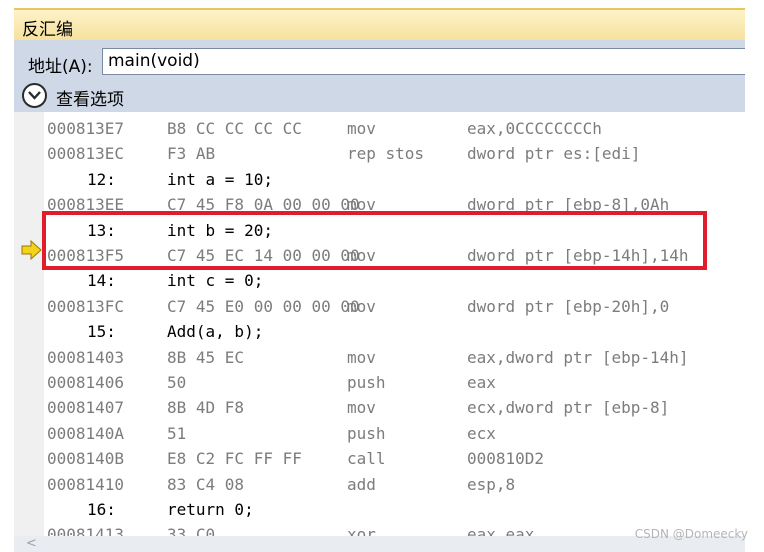 This screenshot has height=552, width=764. What do you see at coordinates (60, 67) in the screenshot?
I see `address-label: 地址(A):` at bounding box center [60, 67].